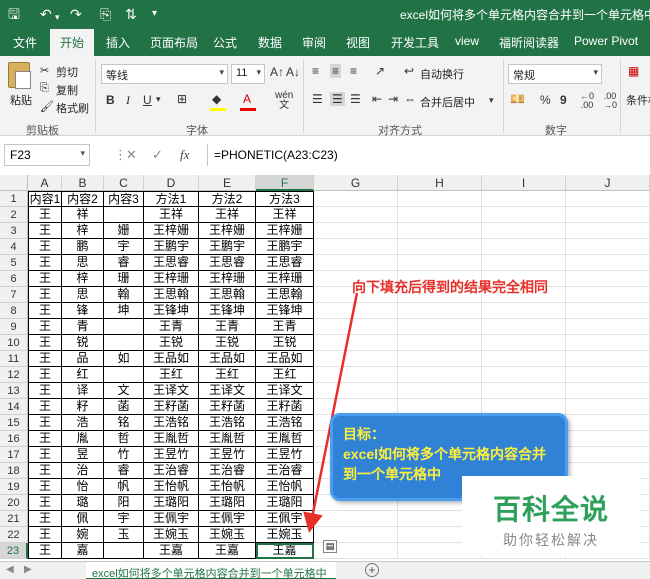 Image resolution: width=650 pixels, height=579 pixels. I want to click on watermark-title: 百科全说, so click(550, 509).